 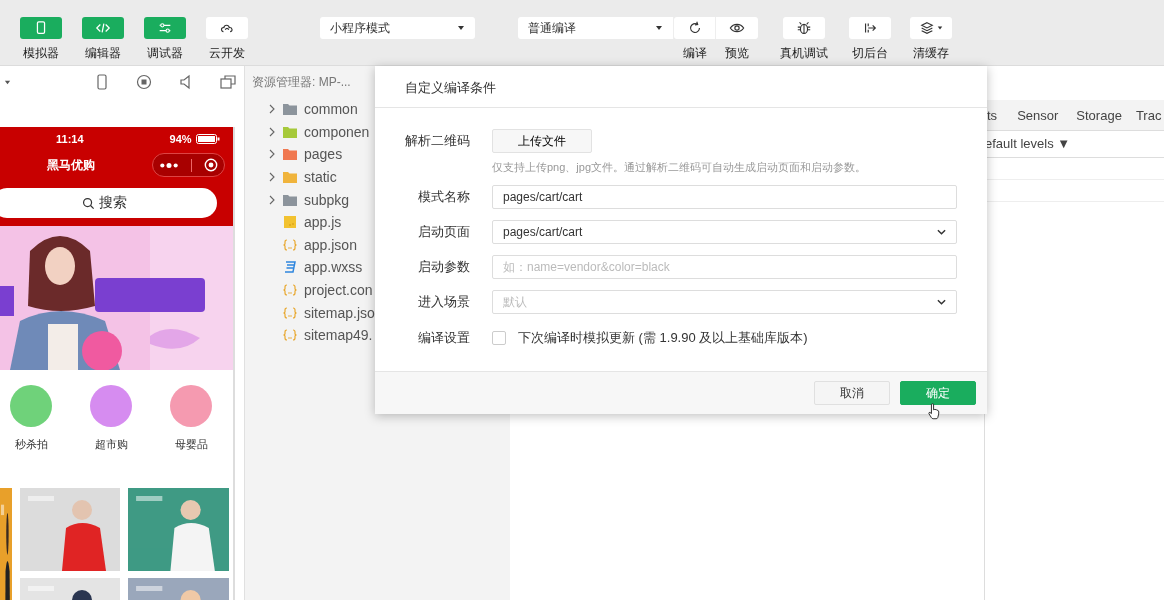 I want to click on toolbar-label: 真机调试, so click(x=804, y=53).